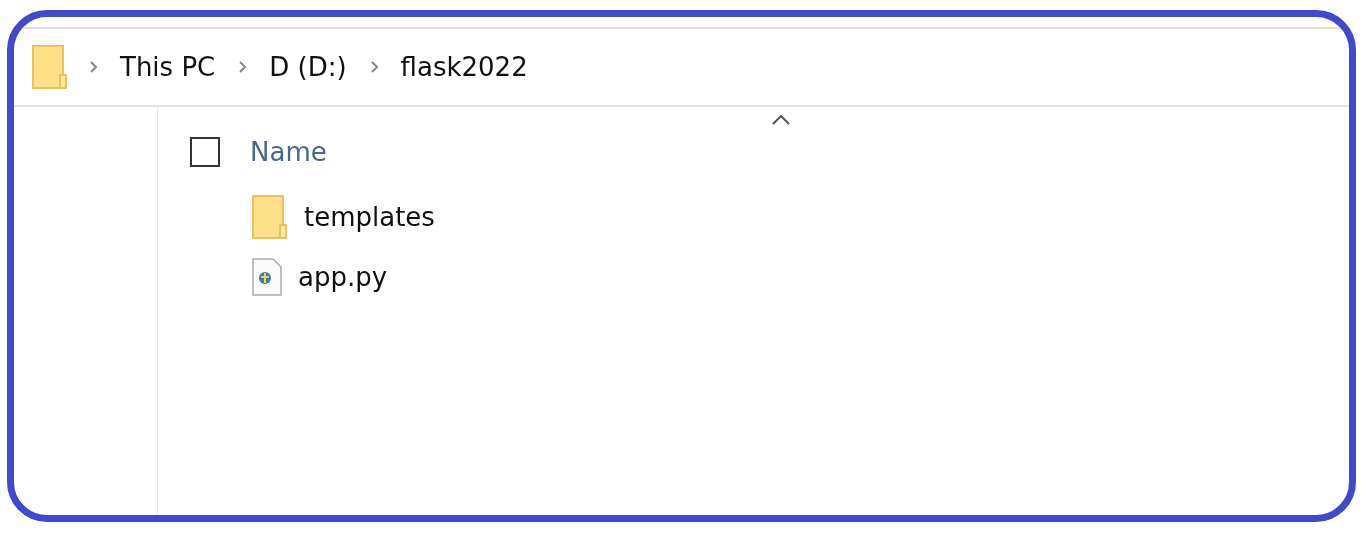 This screenshot has height=539, width=1362. What do you see at coordinates (288, 152) in the screenshot?
I see `column-header: Name` at bounding box center [288, 152].